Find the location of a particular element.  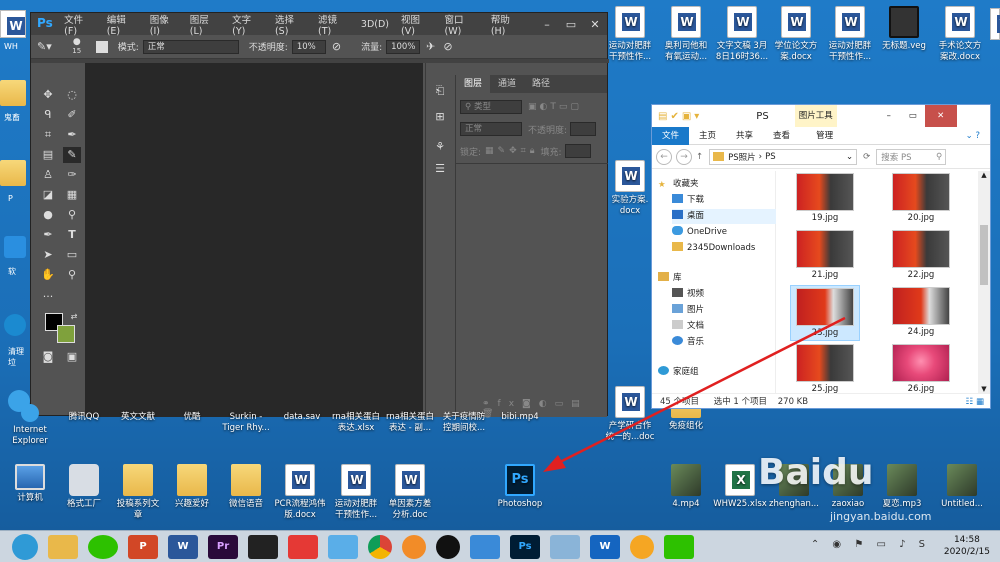

desktop-icon: Internet Explorer is located at coordinates (30, 425).